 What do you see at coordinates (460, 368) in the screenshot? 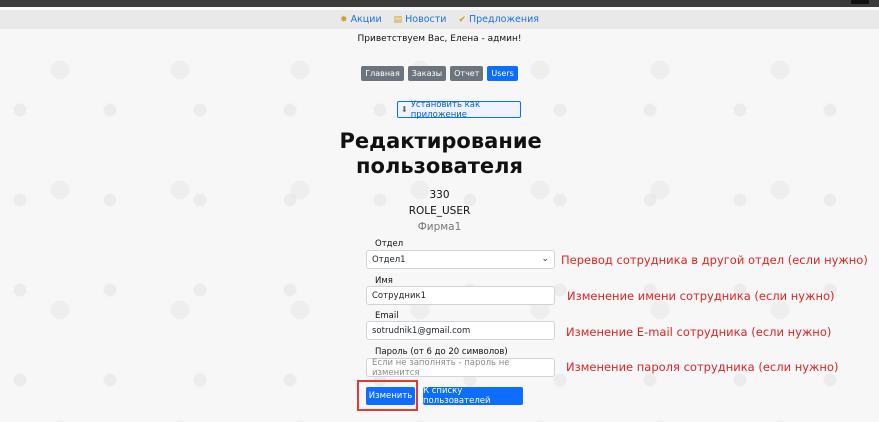
I see `password-input: Если не заполнять - пароль не изменится` at bounding box center [460, 368].